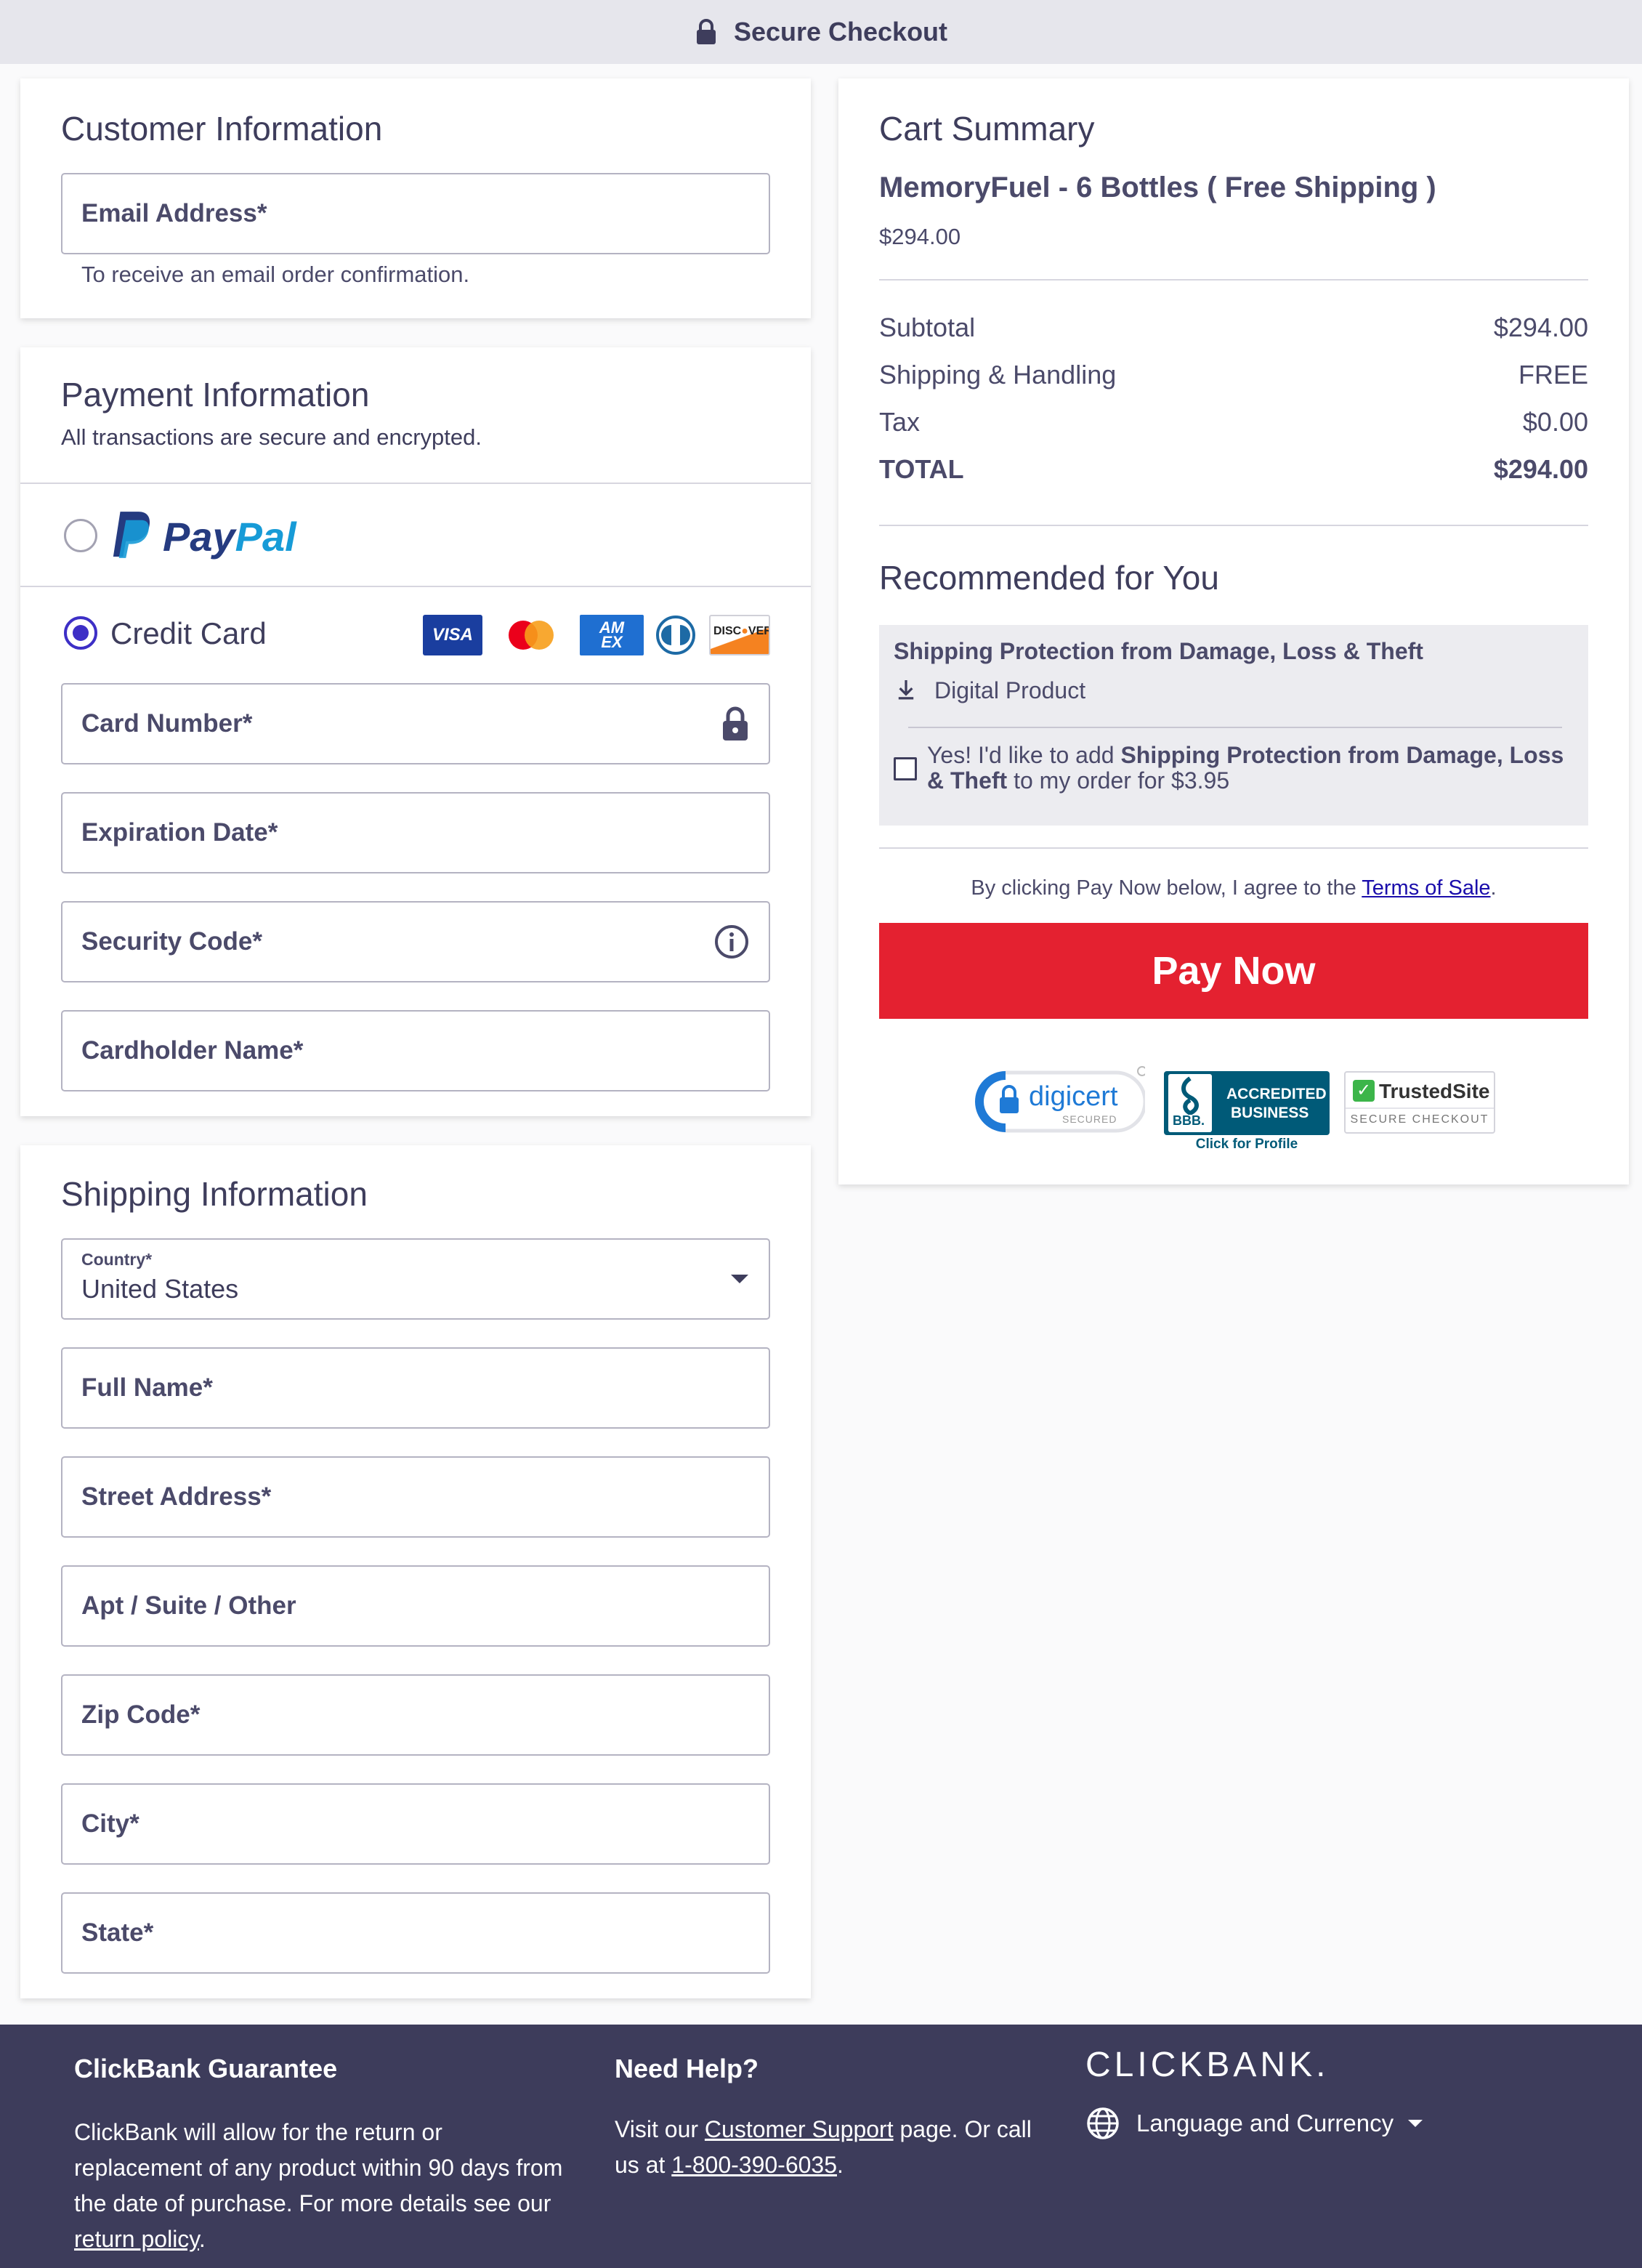 The image size is (1642, 2268). I want to click on digicert-sub: SECURED, so click(1089, 1119).